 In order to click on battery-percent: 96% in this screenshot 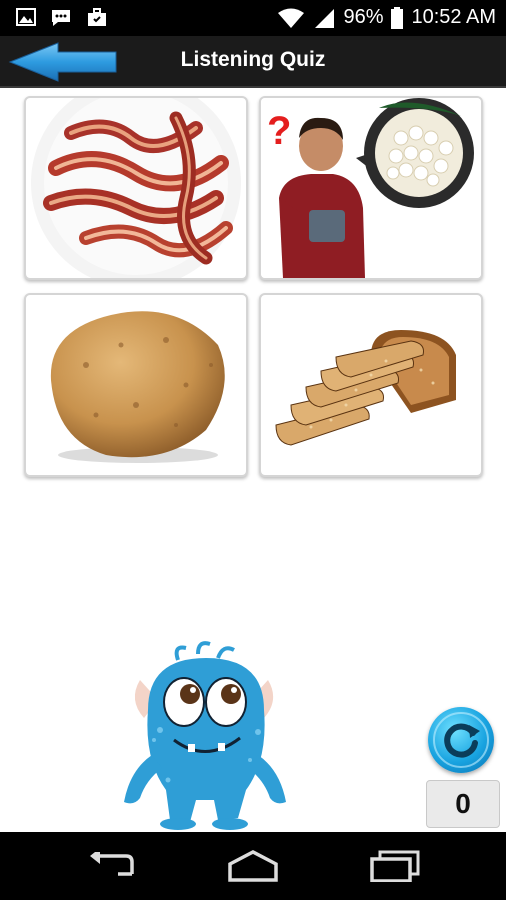, I will do `click(363, 17)`.